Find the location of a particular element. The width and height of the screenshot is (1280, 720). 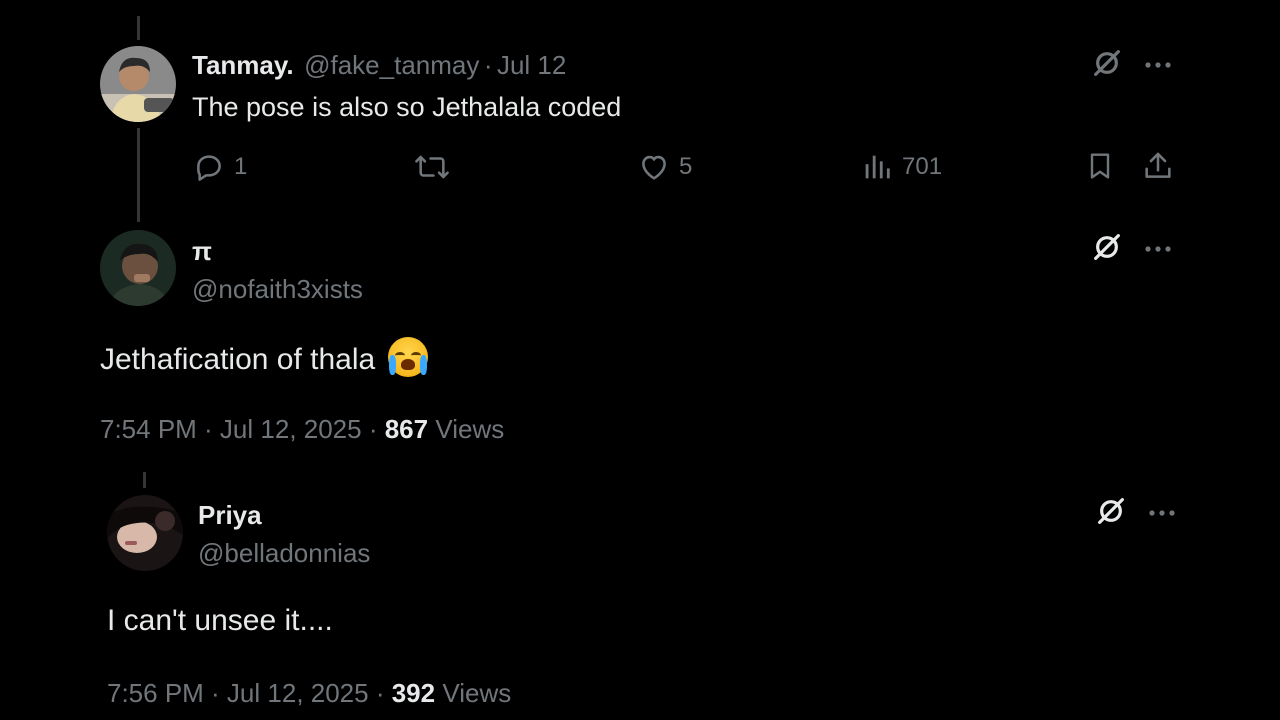

repost-button is located at coordinates (432, 167).